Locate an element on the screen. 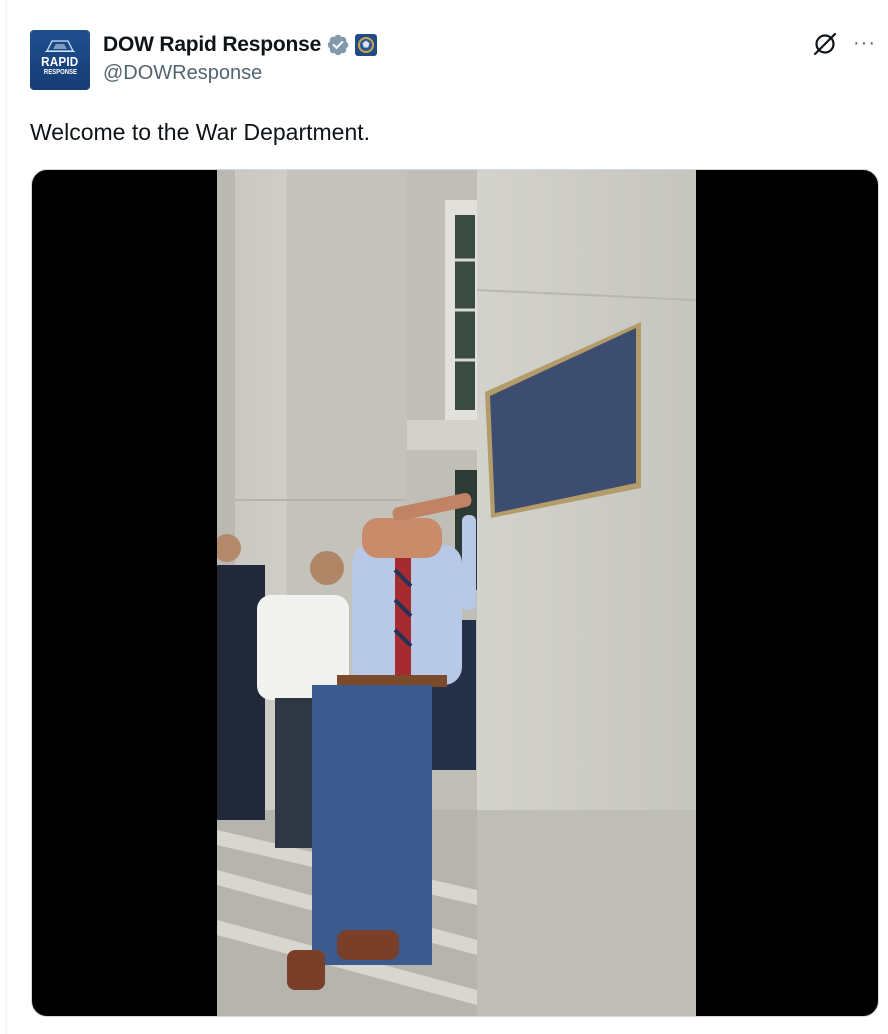 Image resolution: width=888 pixels, height=1034 pixels. grok-icon is located at coordinates (825, 44).